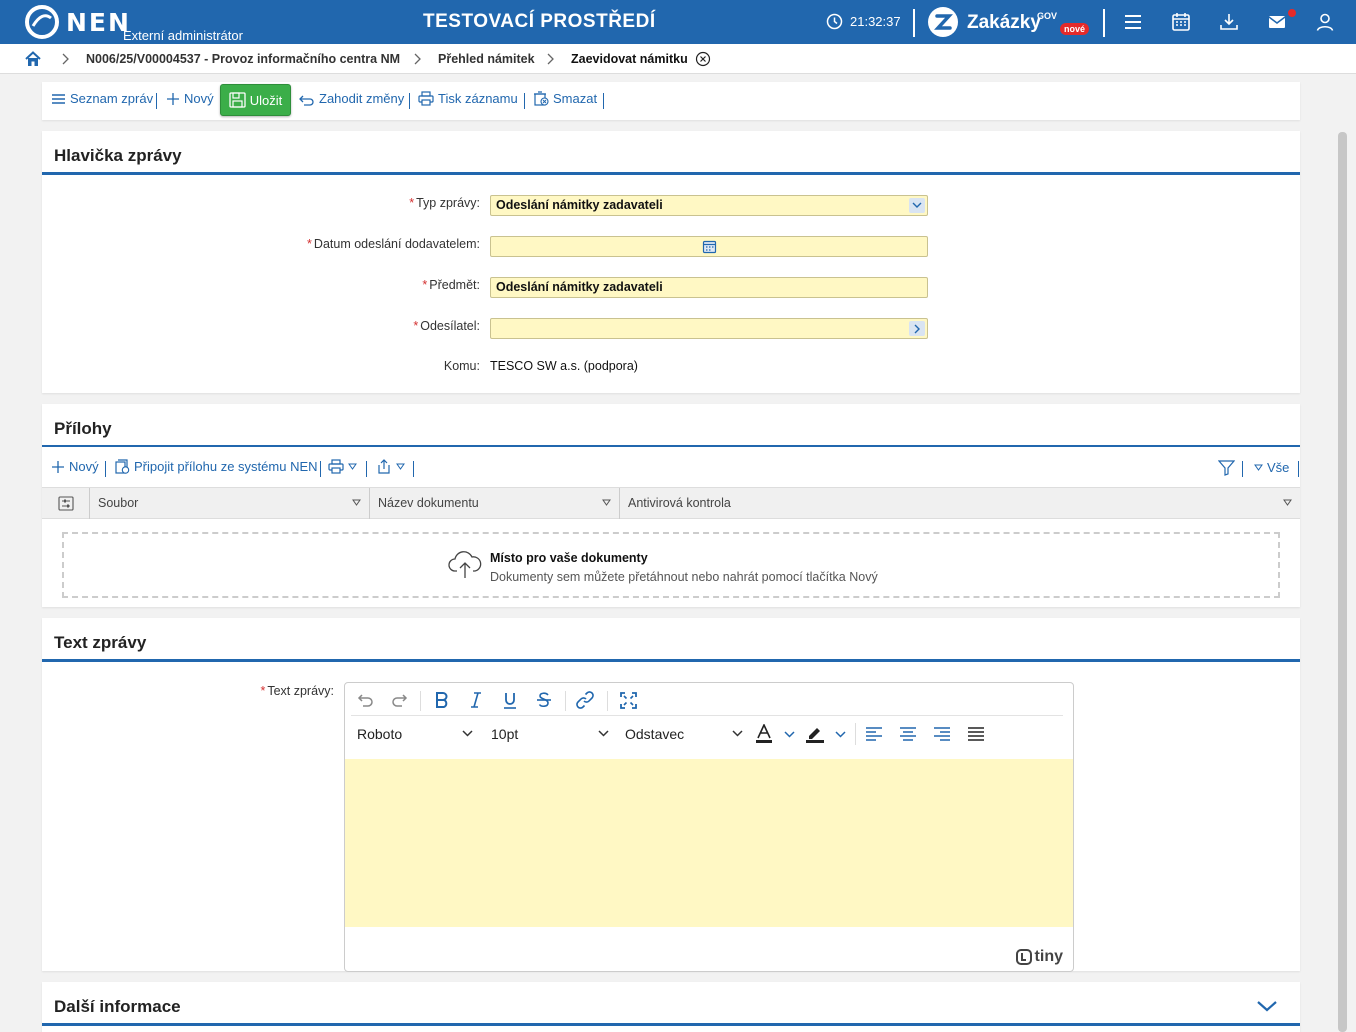  What do you see at coordinates (628, 700) in the screenshot?
I see `fullscreen-icon` at bounding box center [628, 700].